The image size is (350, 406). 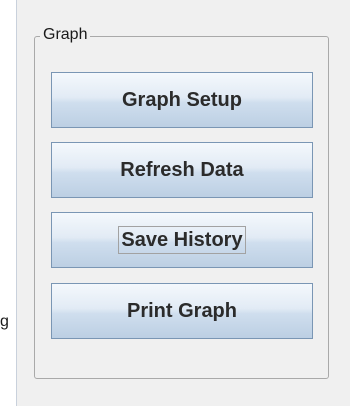 I want to click on graph-setup-button: Graph Setup, so click(x=182, y=100).